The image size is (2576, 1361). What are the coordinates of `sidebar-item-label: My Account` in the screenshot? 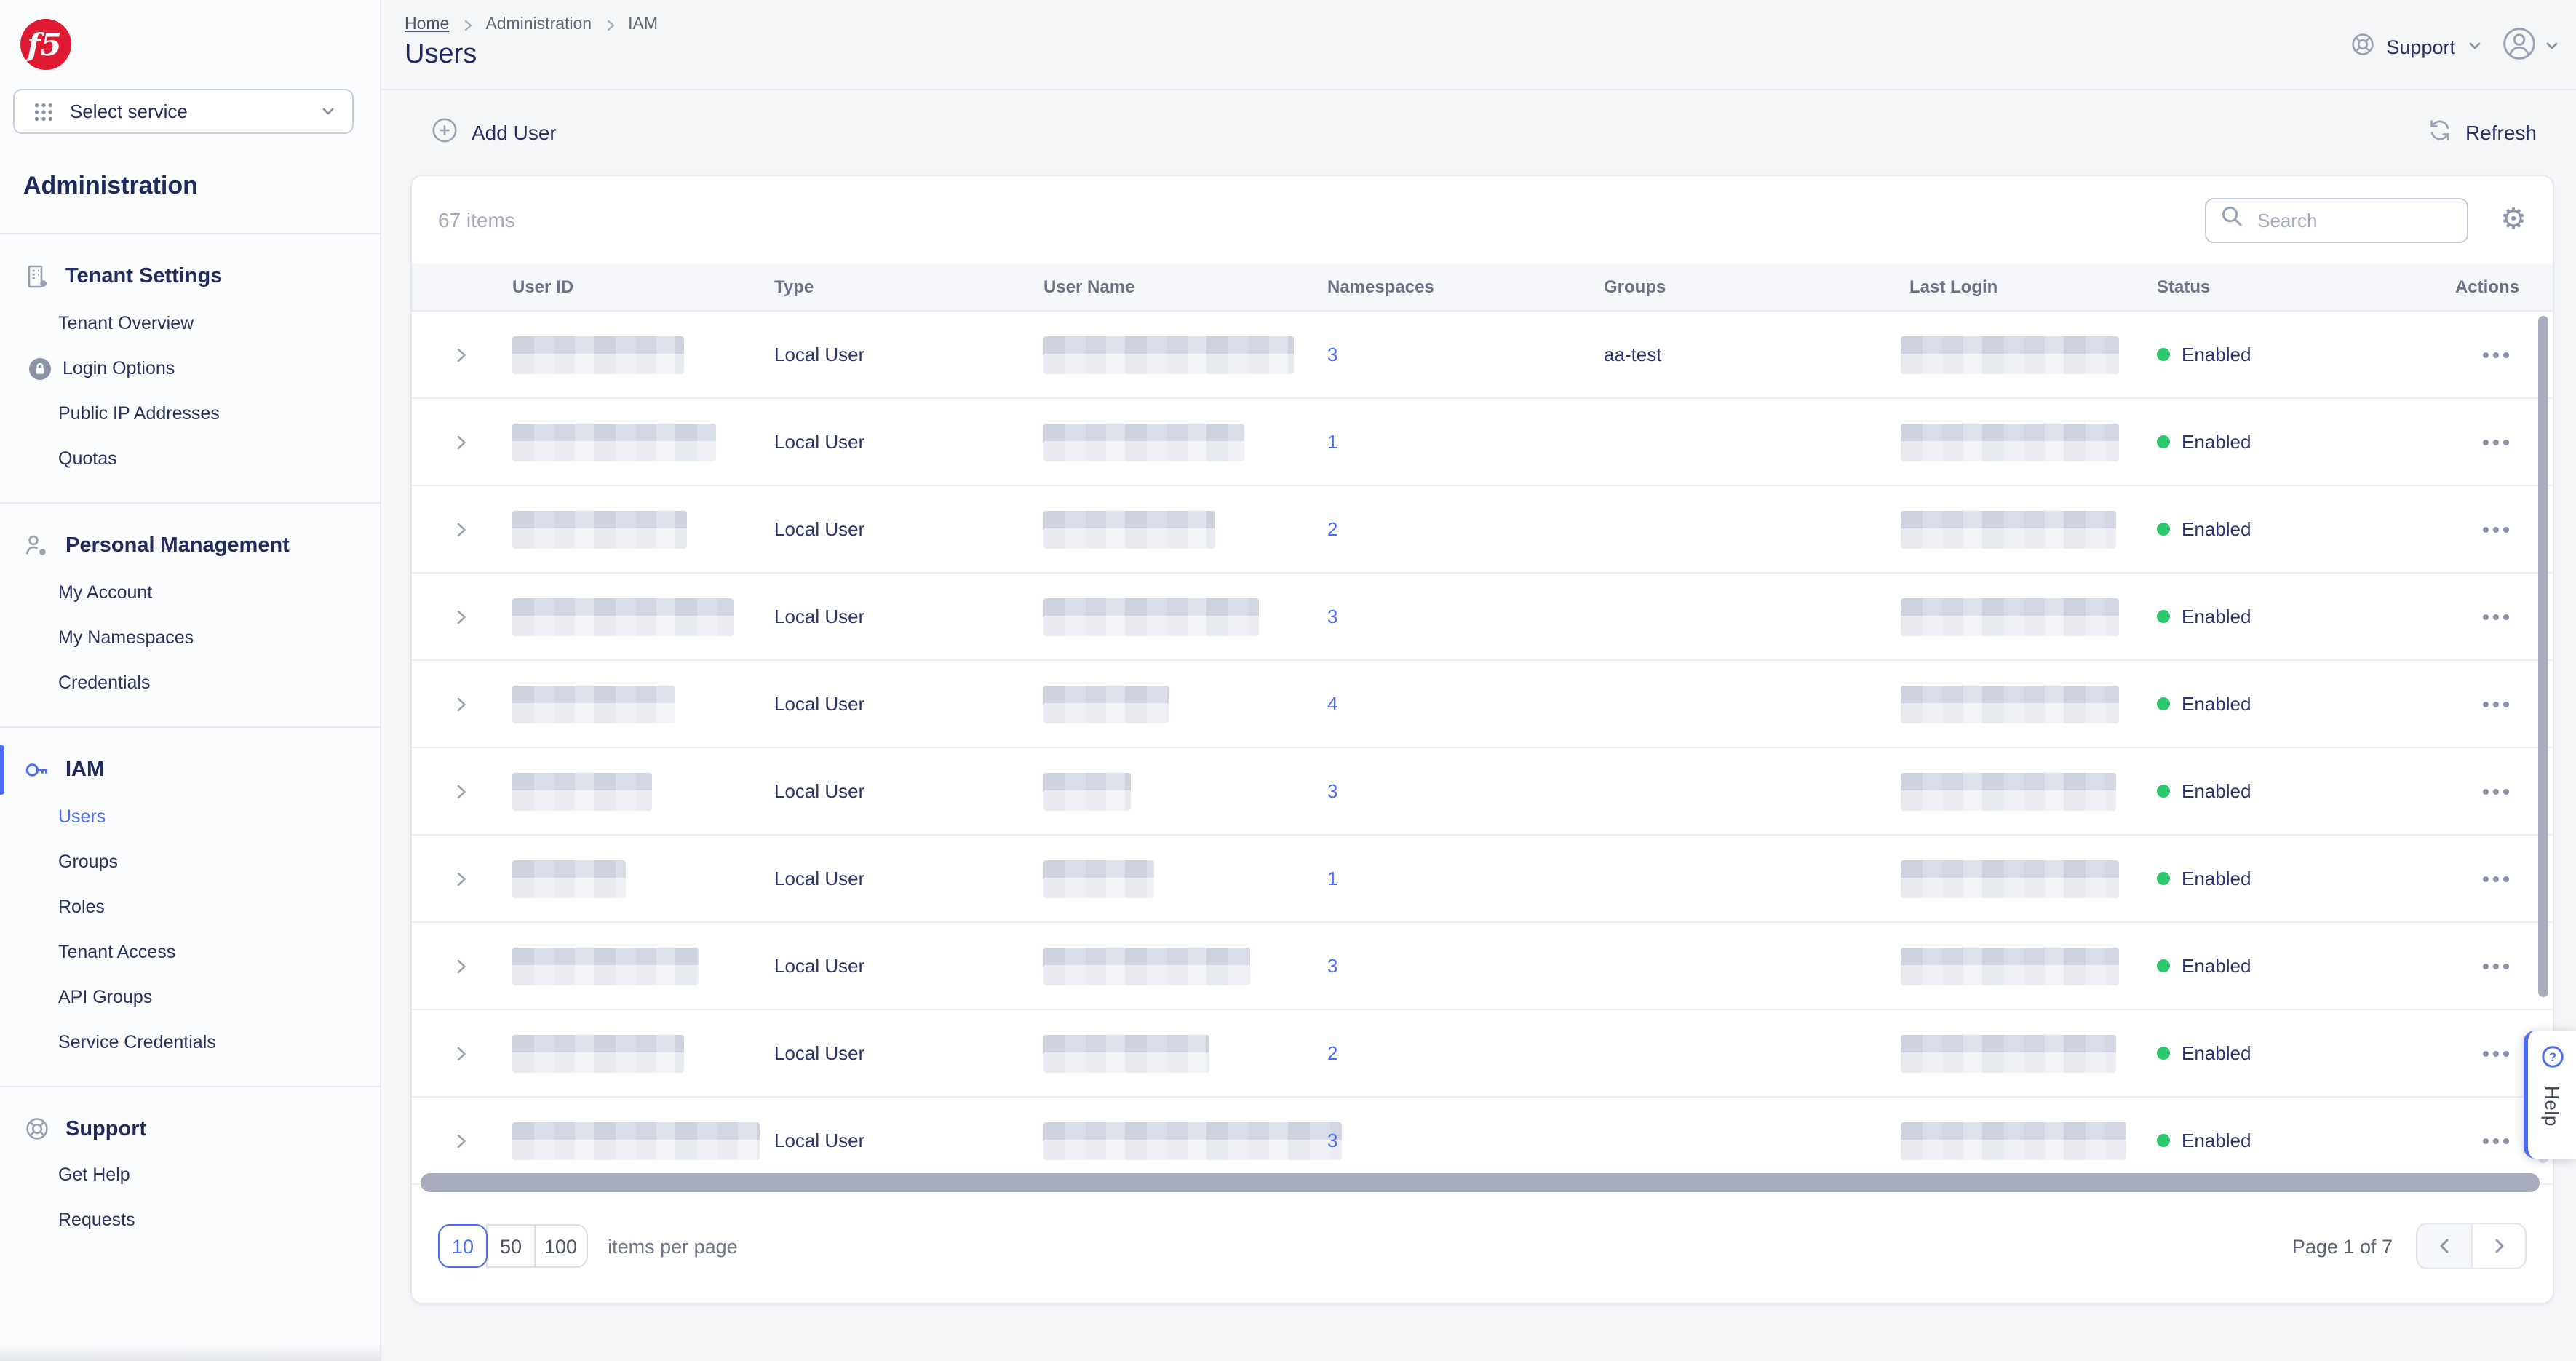 It's located at (106, 592).